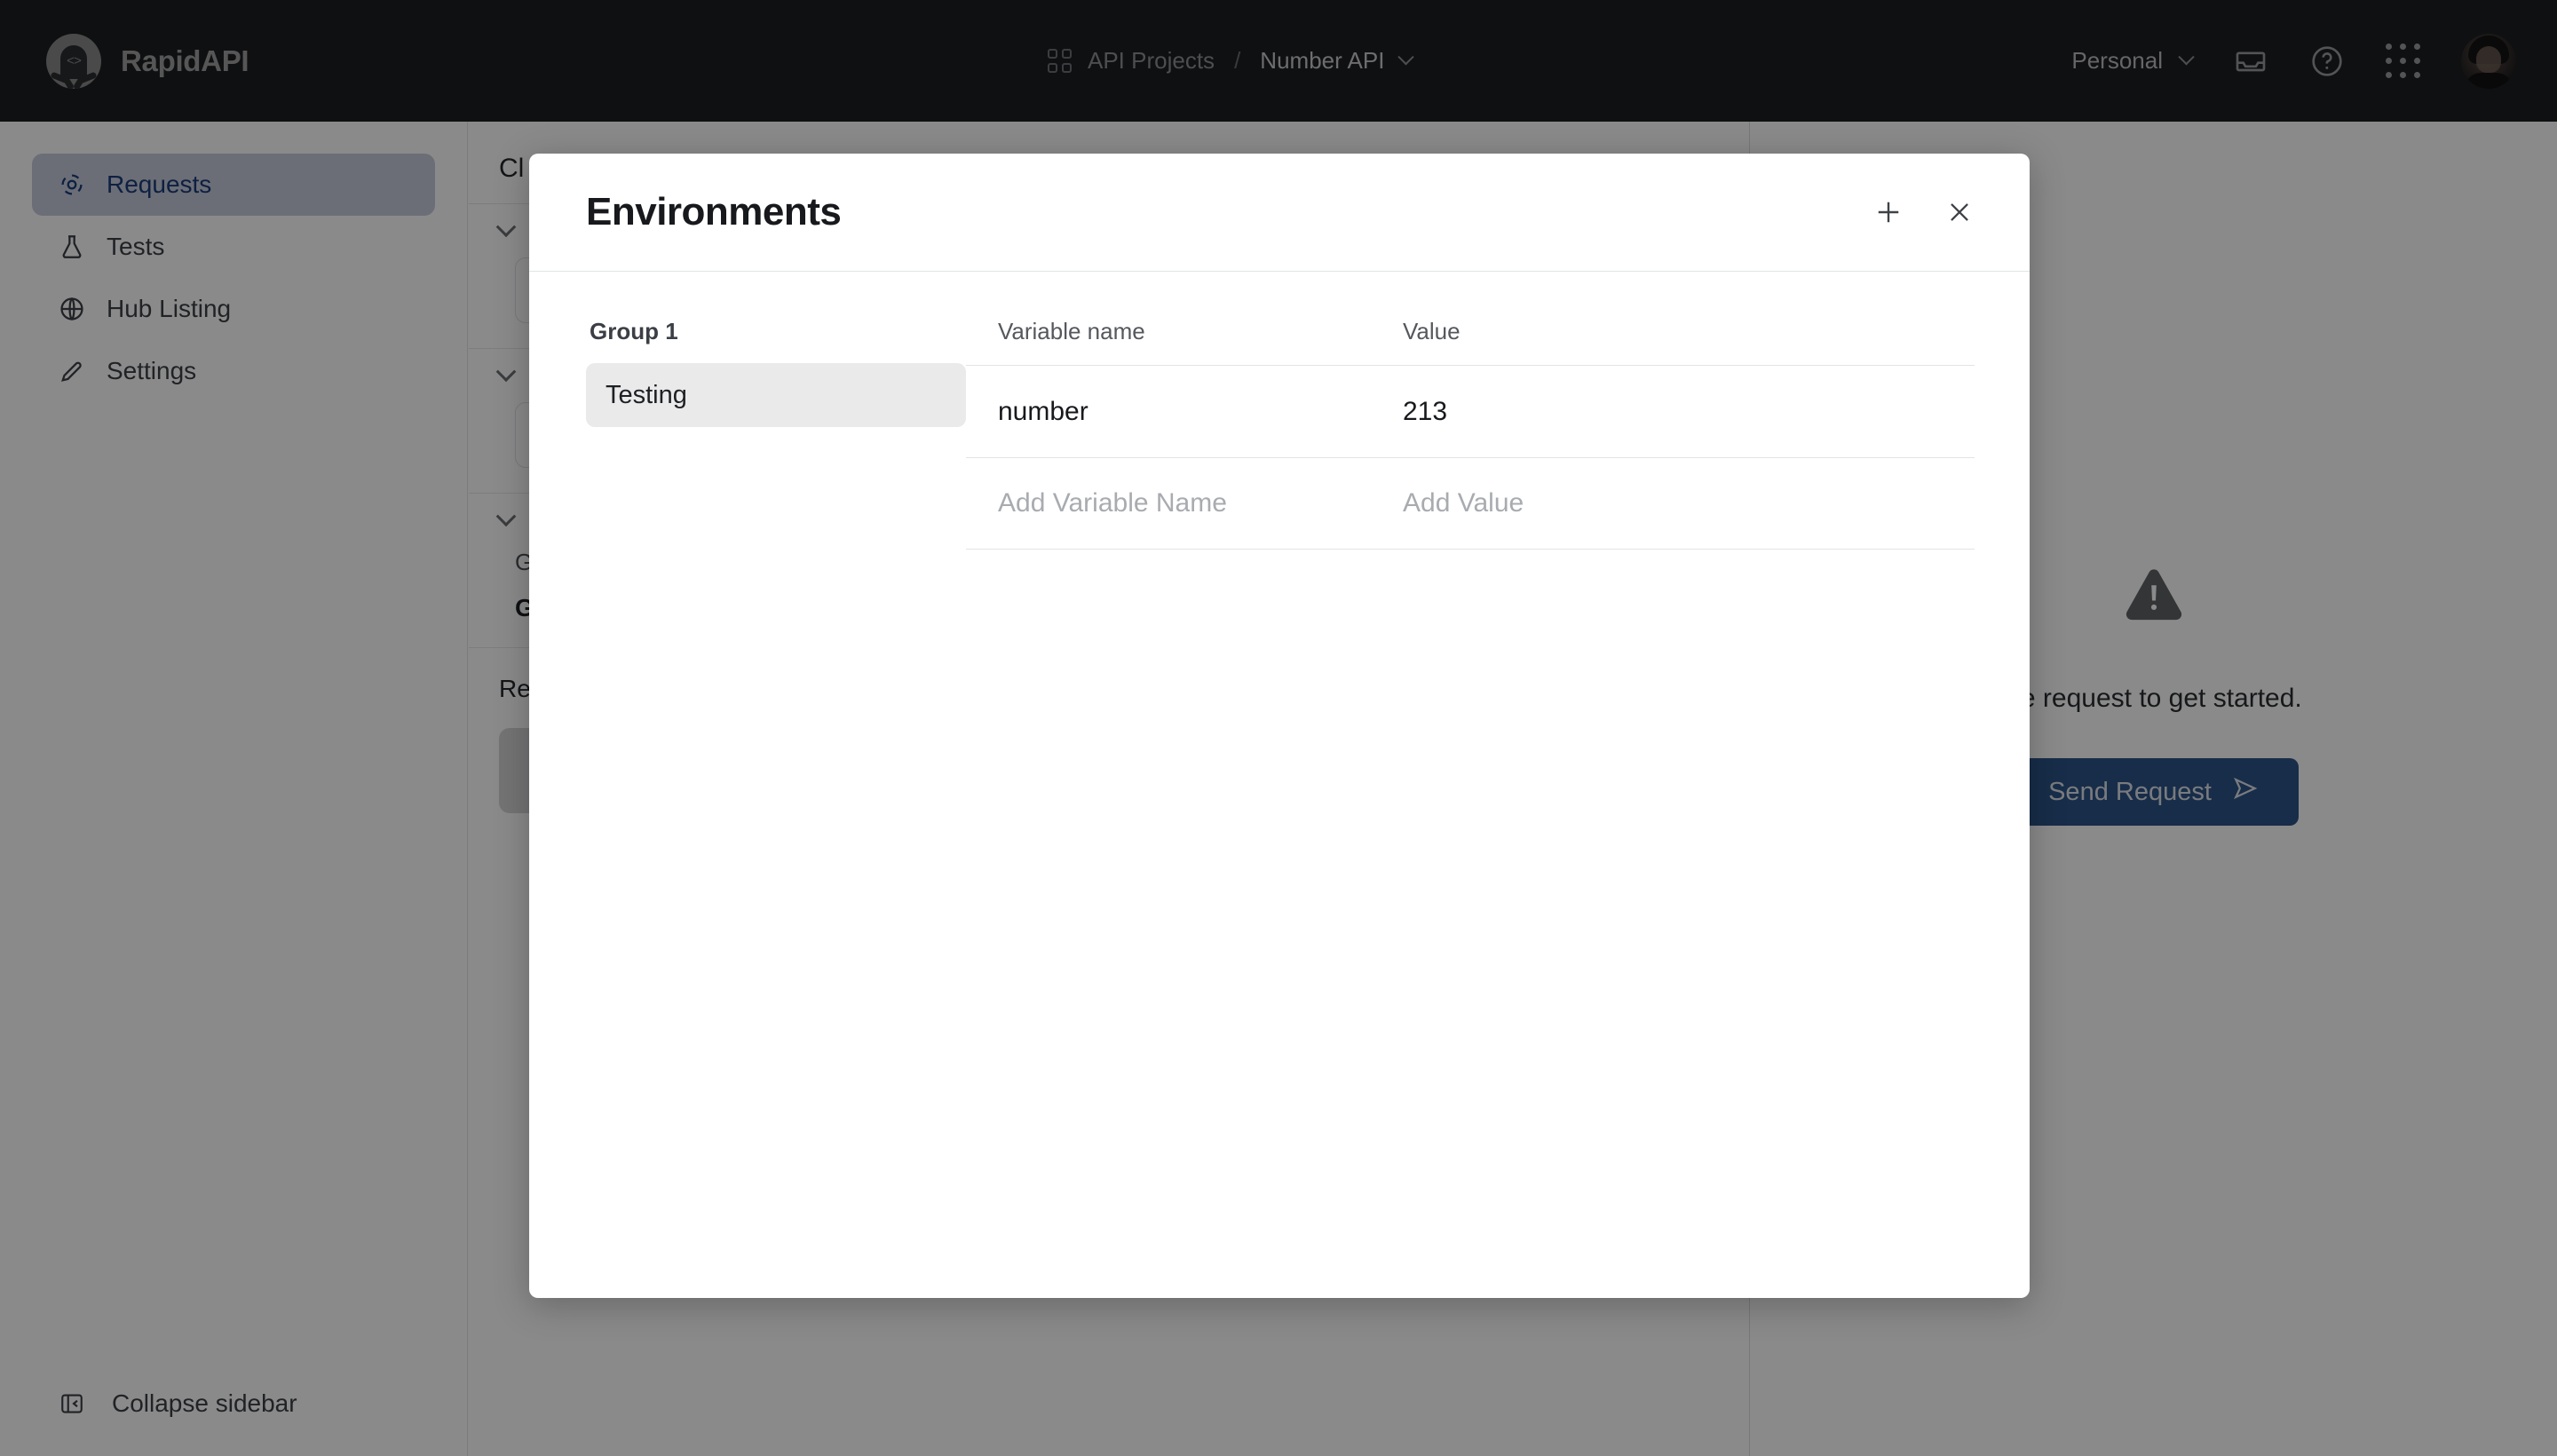 This screenshot has width=2557, height=1456. What do you see at coordinates (1888, 212) in the screenshot?
I see `add-environment-button` at bounding box center [1888, 212].